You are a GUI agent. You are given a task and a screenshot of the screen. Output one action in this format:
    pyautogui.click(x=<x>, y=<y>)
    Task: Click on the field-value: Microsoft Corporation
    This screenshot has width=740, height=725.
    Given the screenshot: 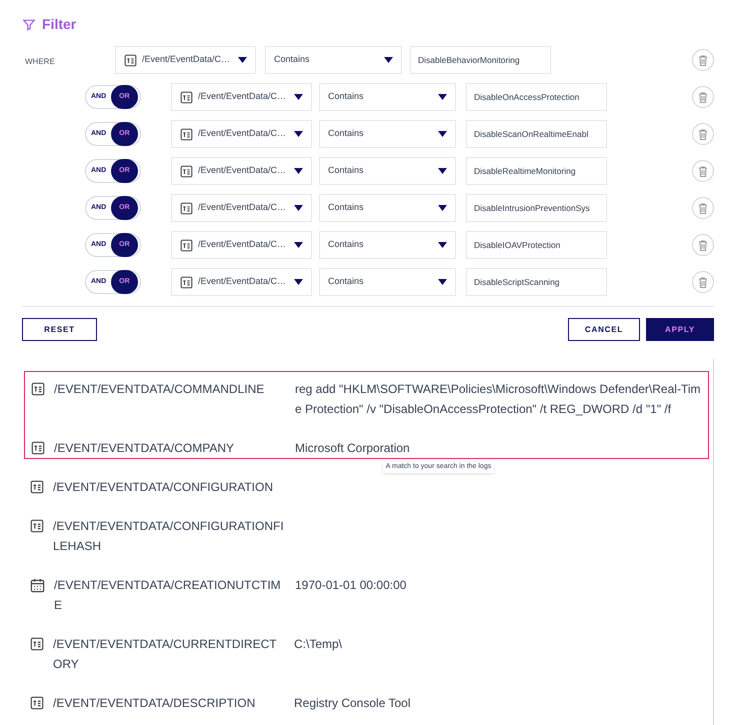 What is the action you would take?
    pyautogui.click(x=353, y=448)
    